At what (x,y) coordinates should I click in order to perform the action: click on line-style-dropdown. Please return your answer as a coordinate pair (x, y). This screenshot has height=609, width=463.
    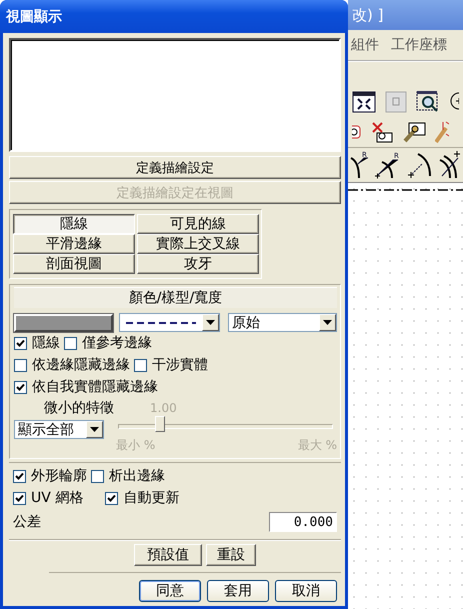
    Looking at the image, I should click on (169, 322).